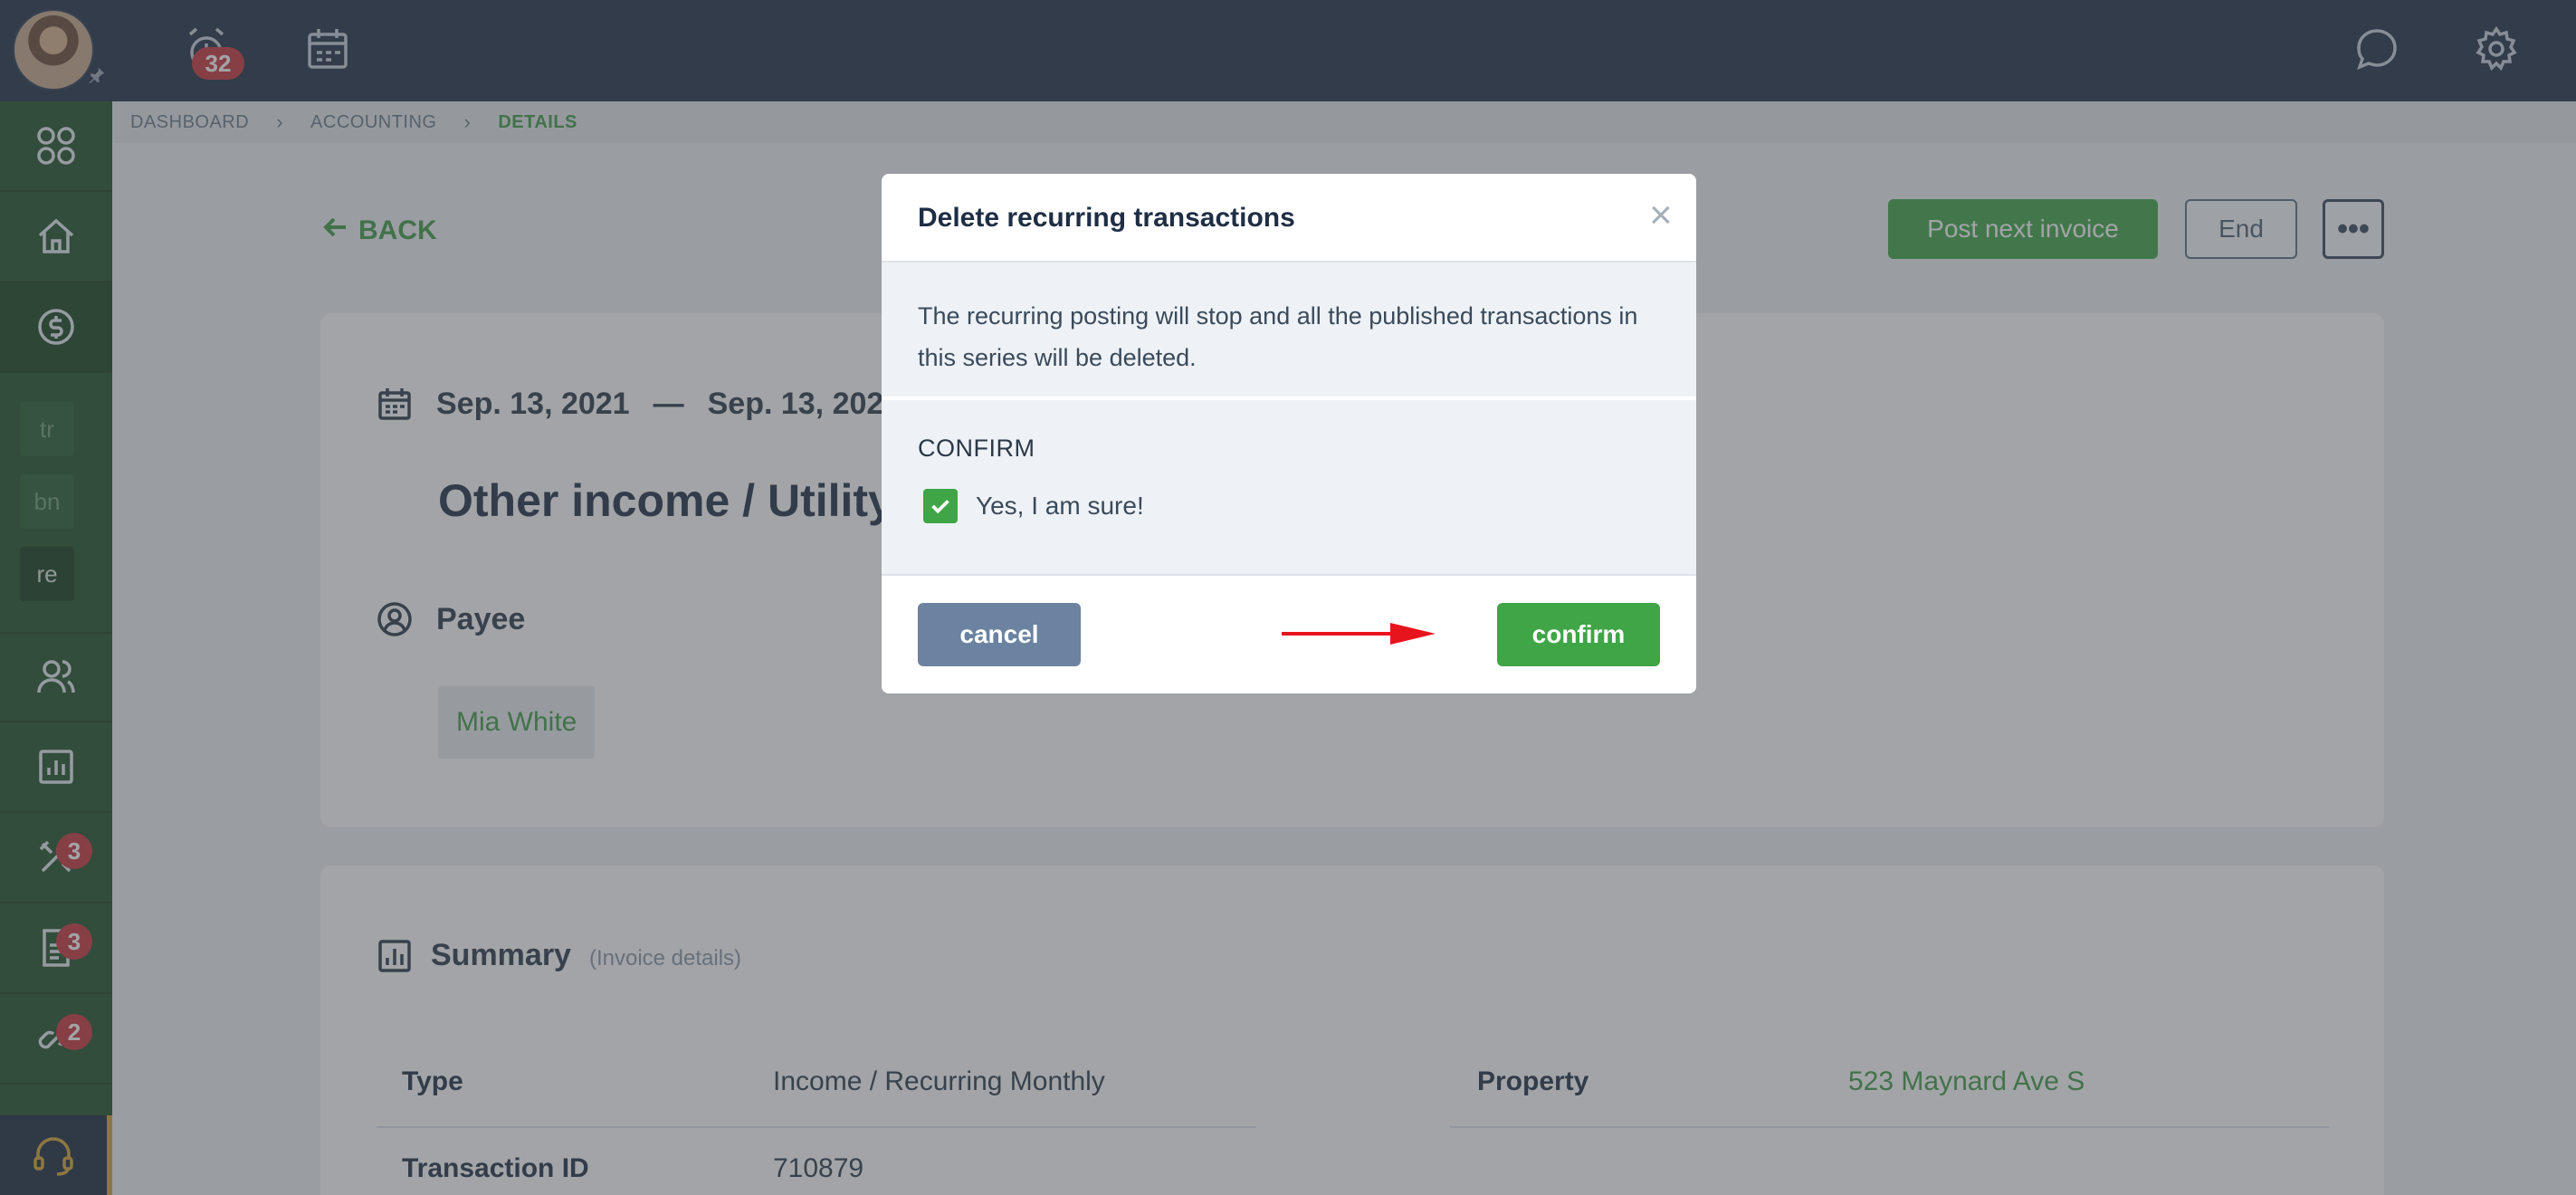 The height and width of the screenshot is (1195, 2576). What do you see at coordinates (999, 634) in the screenshot?
I see `cancel-button: cancel` at bounding box center [999, 634].